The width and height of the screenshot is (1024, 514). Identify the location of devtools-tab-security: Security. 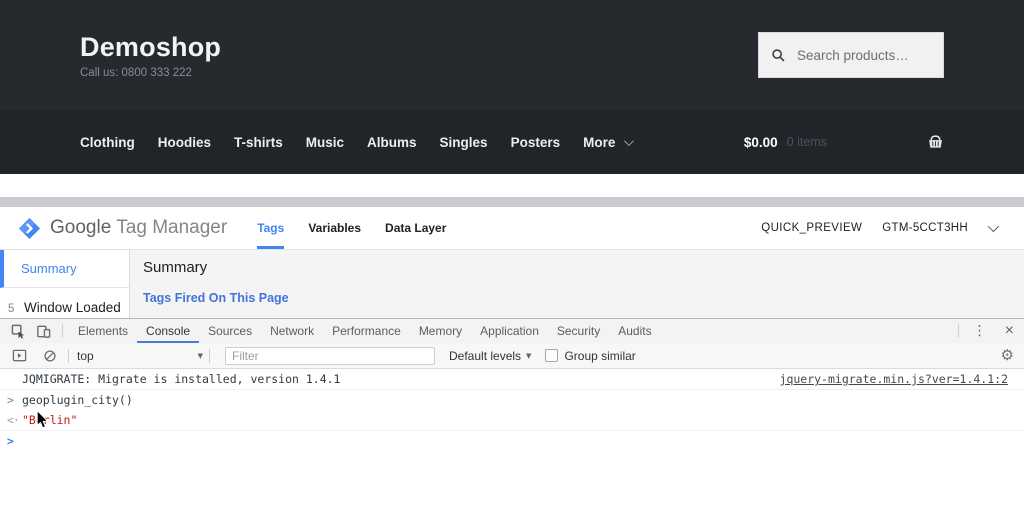
(578, 331).